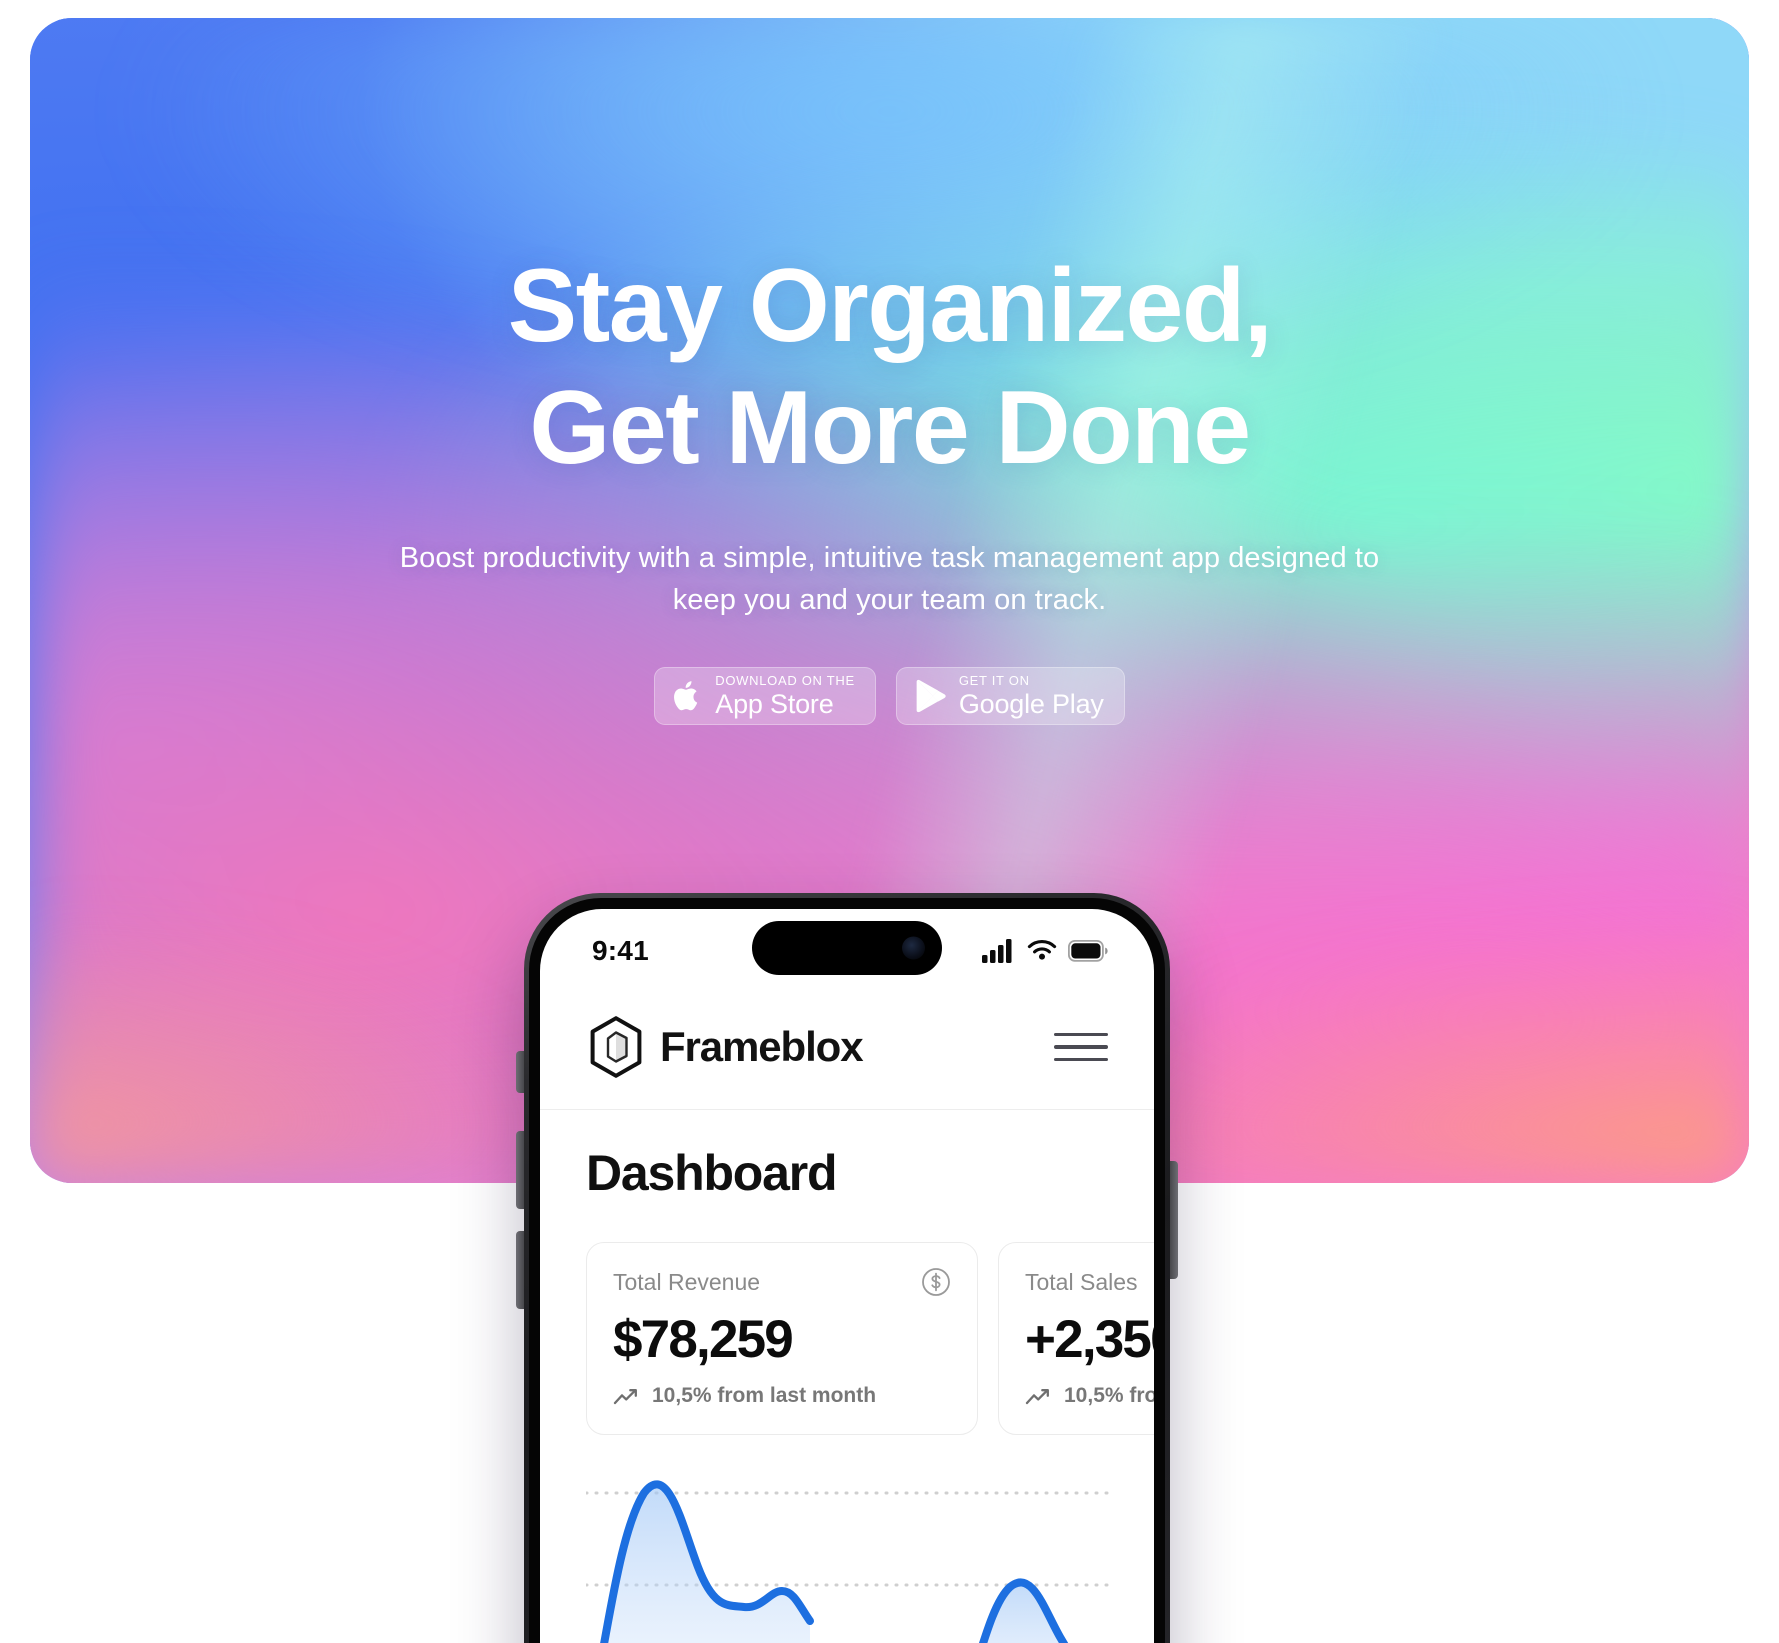 This screenshot has height=1643, width=1779. I want to click on revenue-area-chart, so click(851, 1557).